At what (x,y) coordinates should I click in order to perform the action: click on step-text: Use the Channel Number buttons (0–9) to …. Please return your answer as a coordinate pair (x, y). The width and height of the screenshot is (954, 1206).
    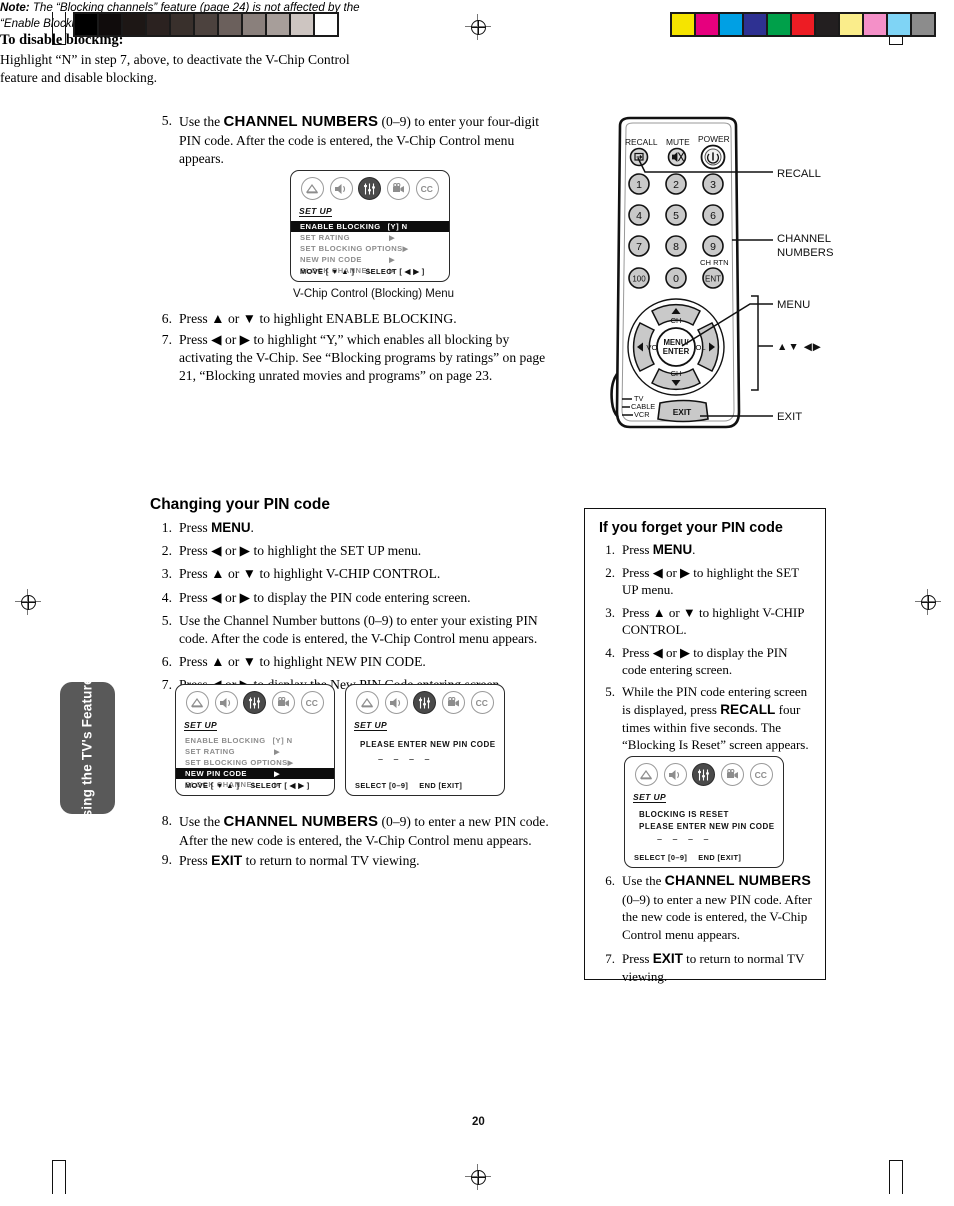
    Looking at the image, I should click on (358, 629).